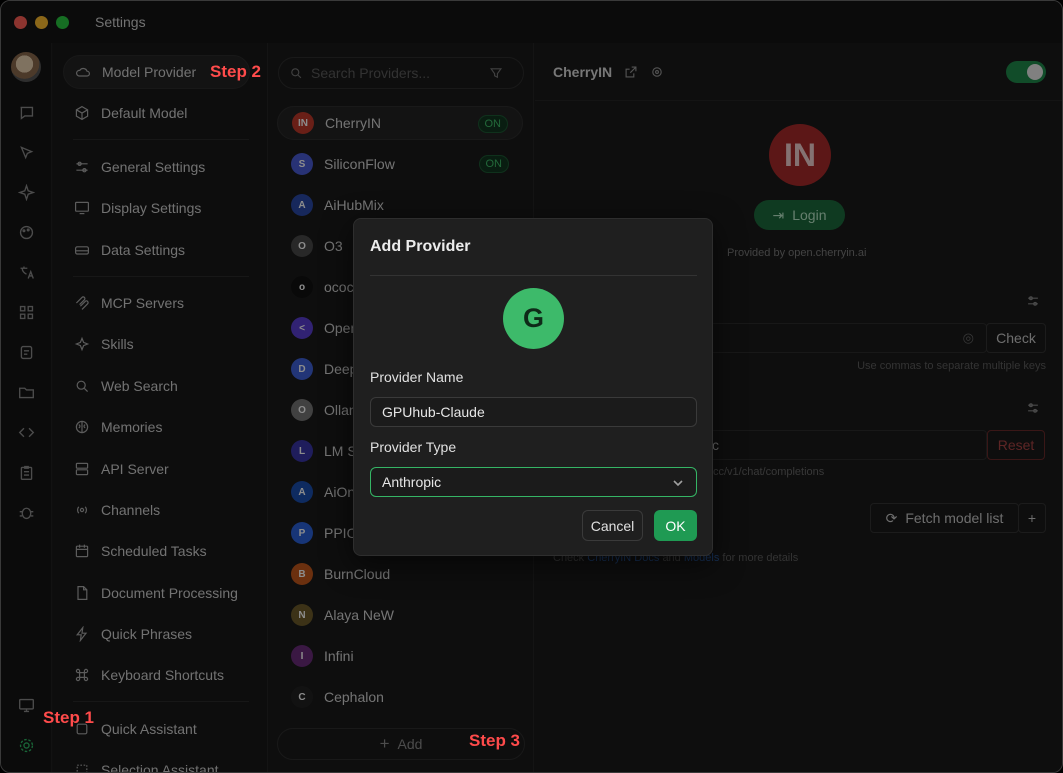 The width and height of the screenshot is (1063, 773). I want to click on dialog-title: Add Provider, so click(420, 246).